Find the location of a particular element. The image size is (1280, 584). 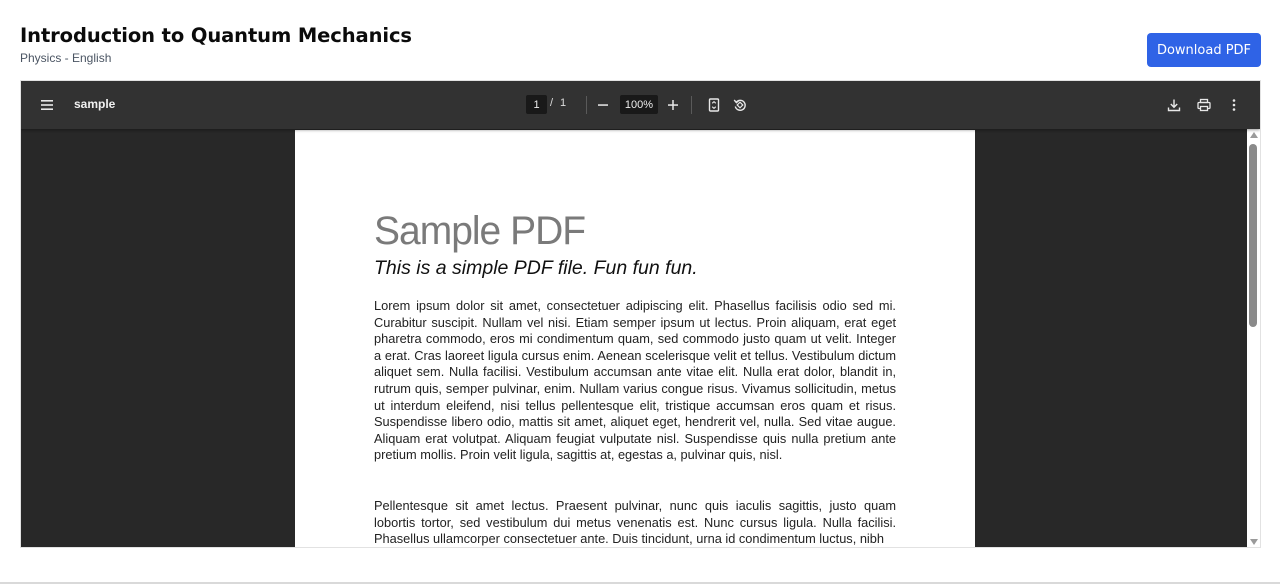

pdf-subtitle: This is a simple PDF file. Fun fun fun. is located at coordinates (536, 268).